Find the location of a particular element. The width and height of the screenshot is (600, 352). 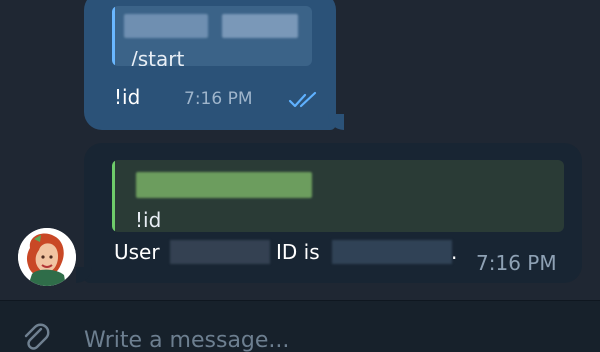

reply-preview: /start is located at coordinates (212, 36).